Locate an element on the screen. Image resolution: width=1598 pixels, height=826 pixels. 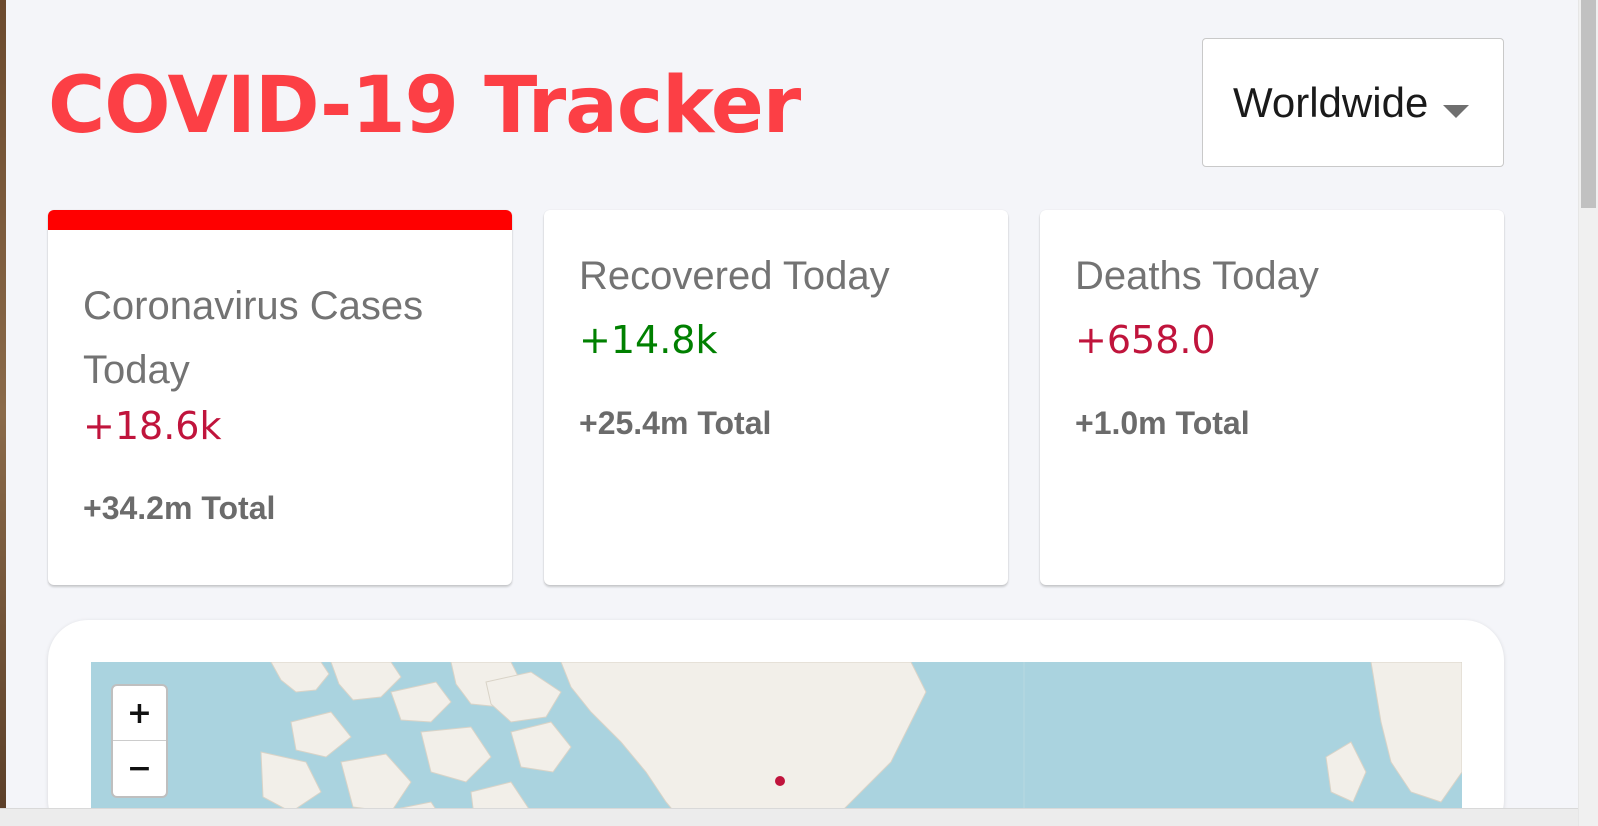
case-marker is located at coordinates (780, 781).